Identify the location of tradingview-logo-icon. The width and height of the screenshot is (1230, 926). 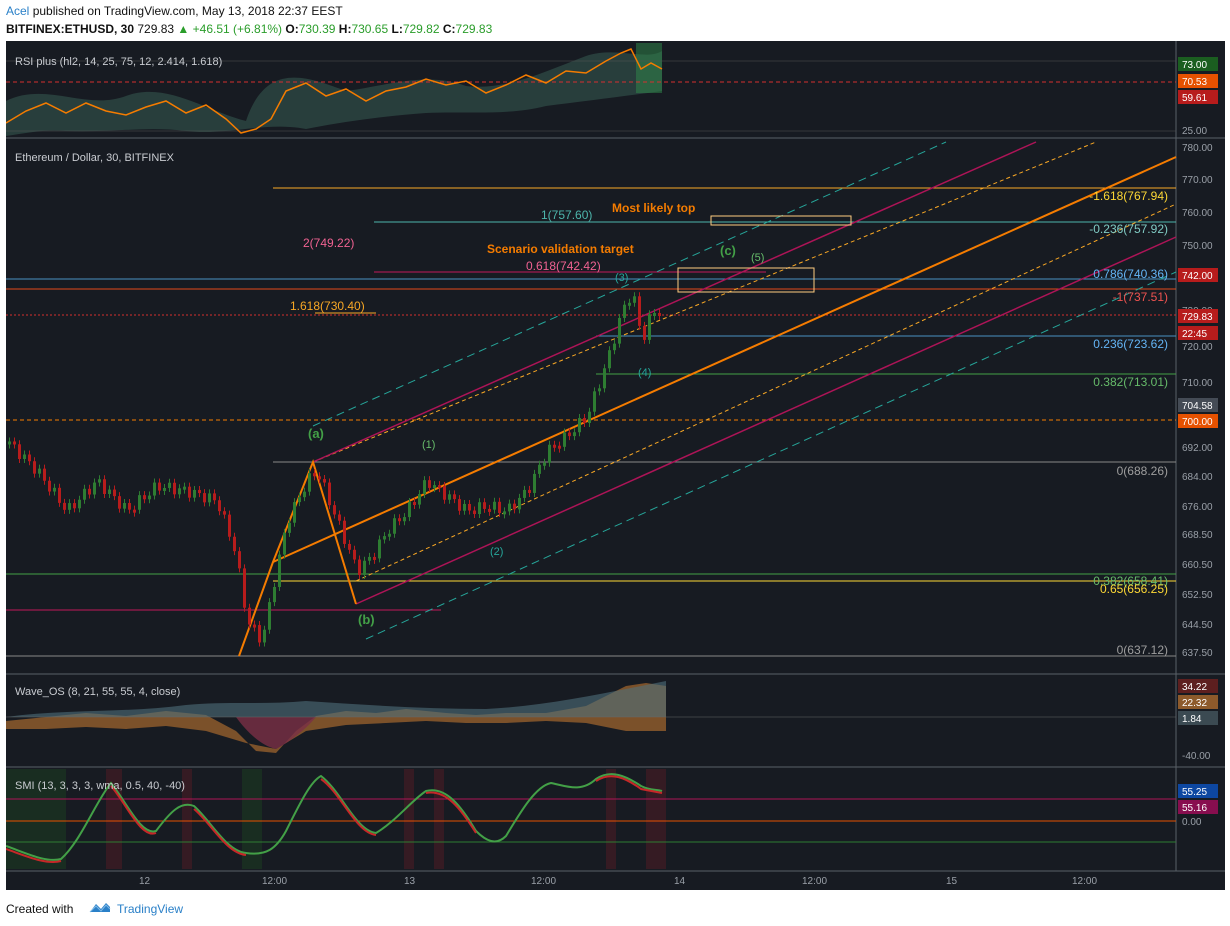
(100, 908).